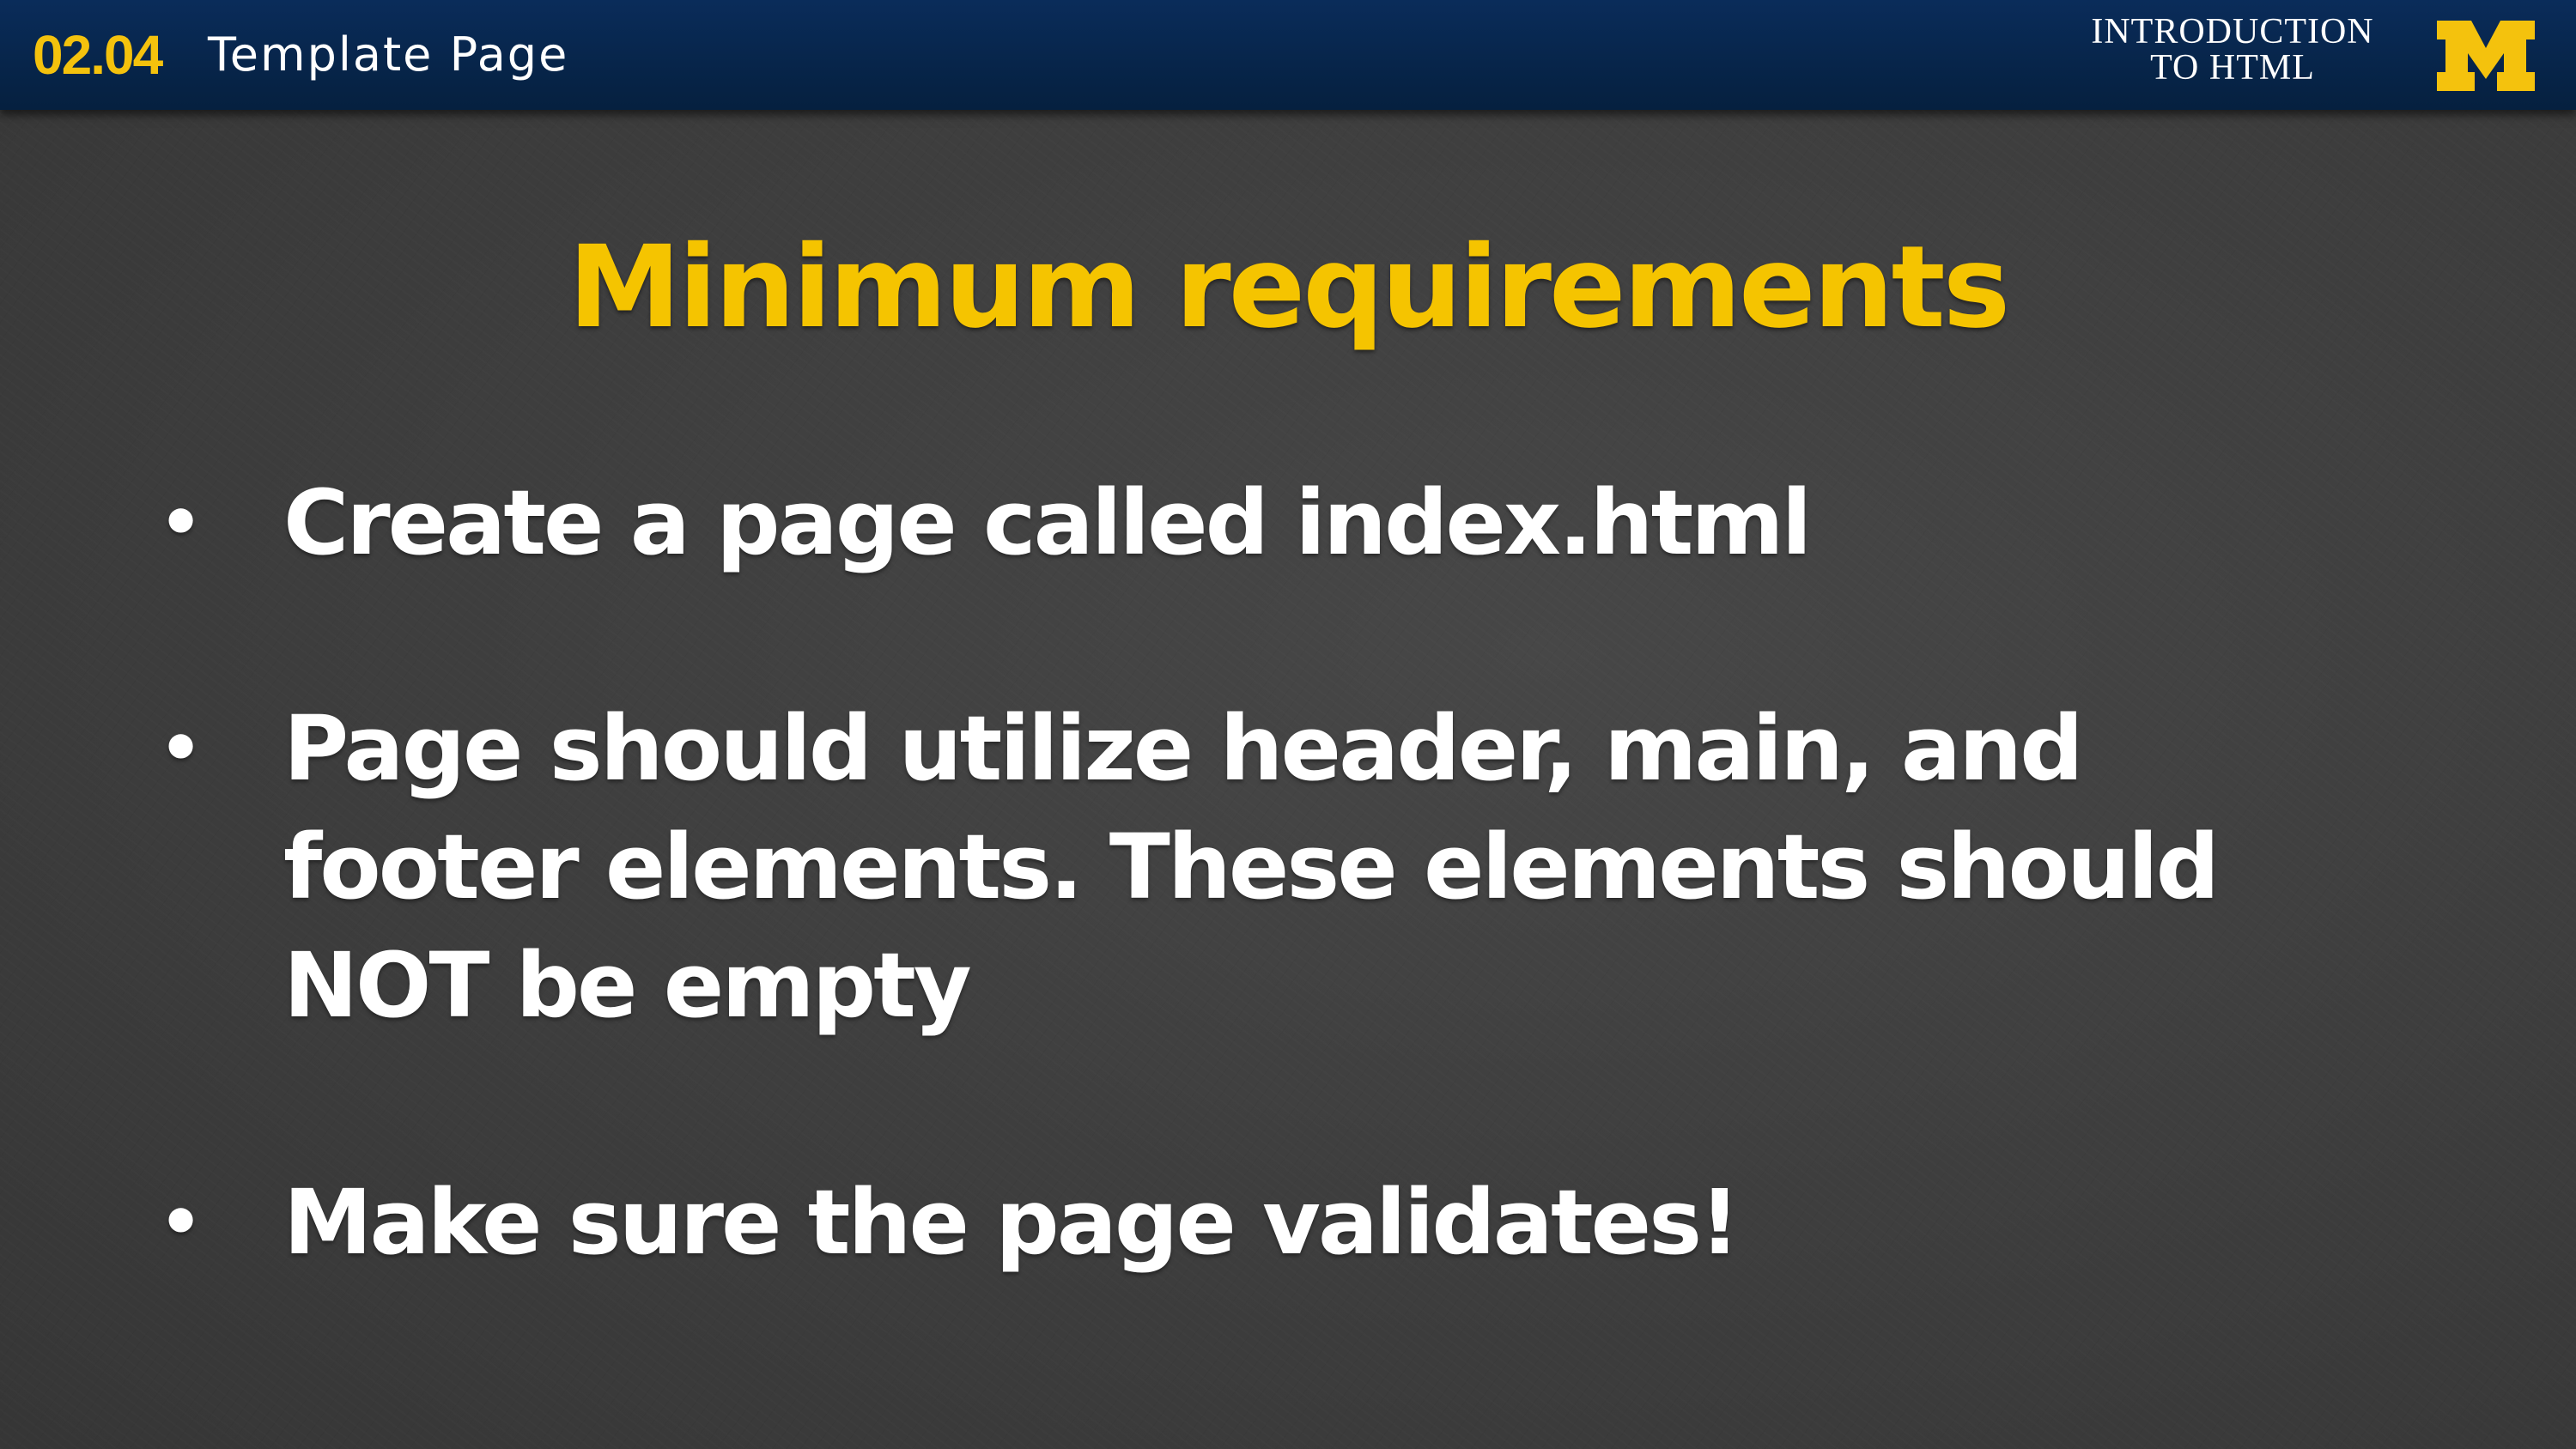 Image resolution: width=2576 pixels, height=1449 pixels. Describe the element at coordinates (1288, 55) in the screenshot. I see `header-bar: 02.04 Template Page INTRODUCTION TO HTML` at that location.